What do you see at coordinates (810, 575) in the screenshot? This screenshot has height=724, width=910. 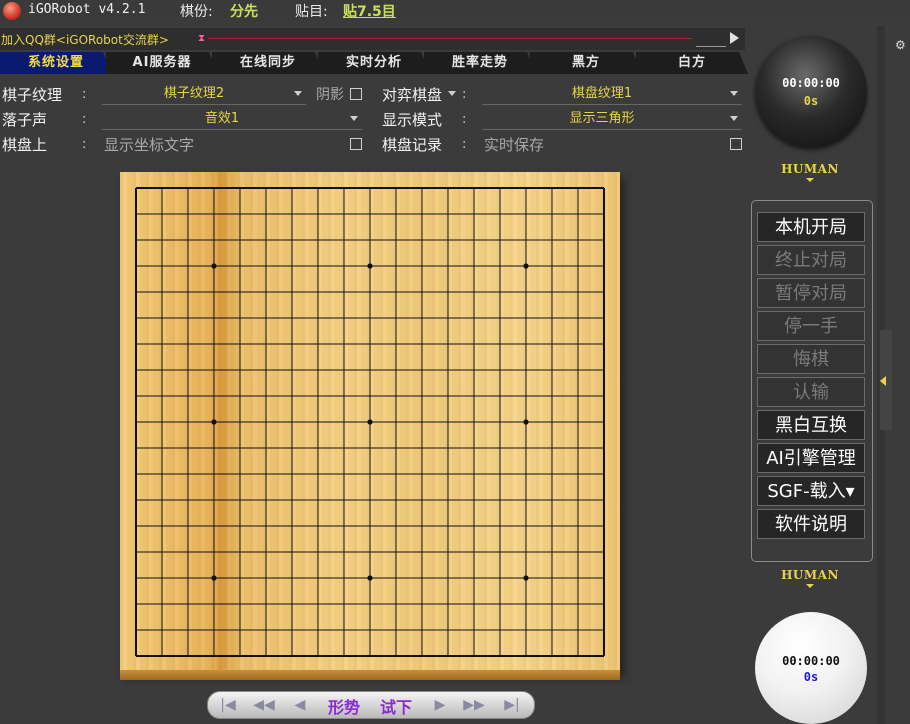 I see `white-player-type: HUMAN` at bounding box center [810, 575].